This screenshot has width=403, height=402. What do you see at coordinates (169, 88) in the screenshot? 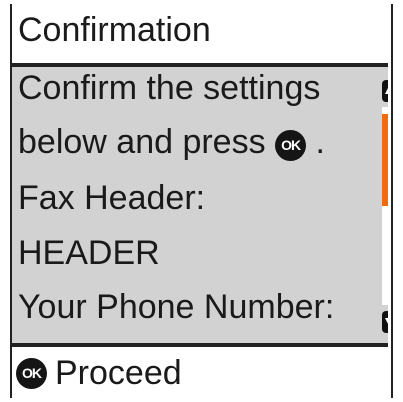
I see `message-line-1: Confirm the settings` at bounding box center [169, 88].